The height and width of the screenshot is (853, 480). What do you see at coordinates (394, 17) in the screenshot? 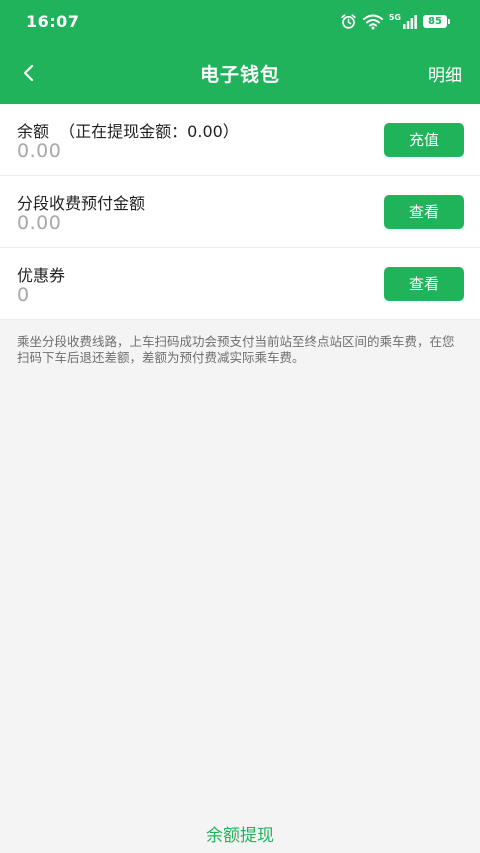
I see `network-label: 5G` at bounding box center [394, 17].